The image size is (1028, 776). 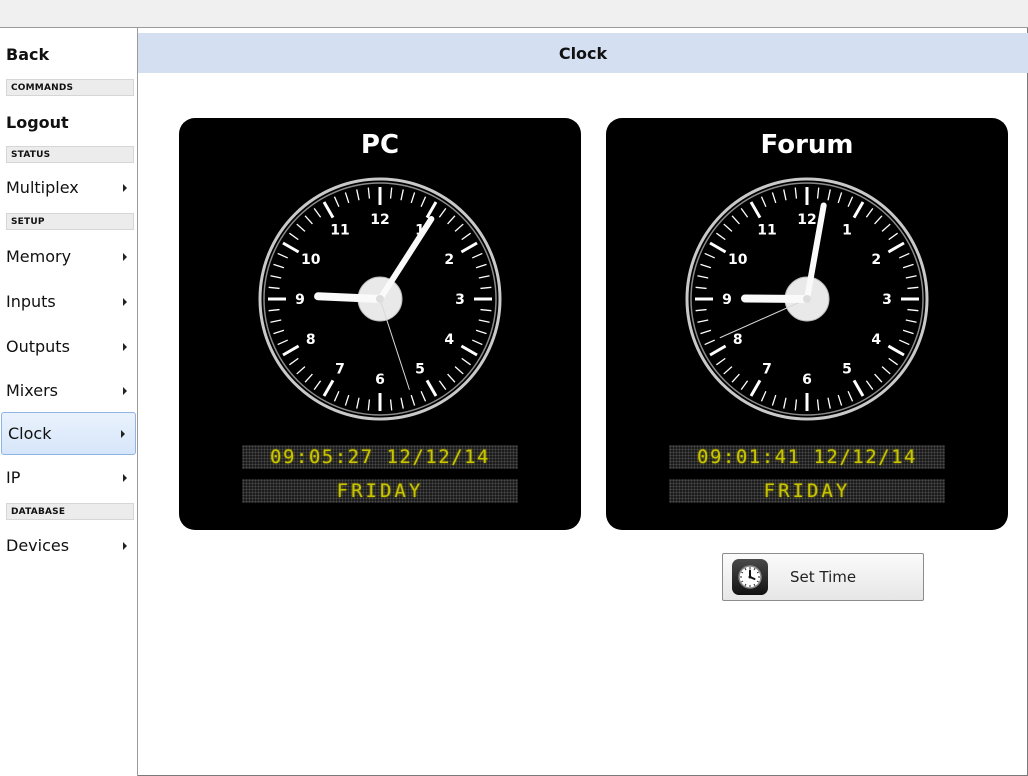 What do you see at coordinates (68, 433) in the screenshot?
I see `sidebar-item-clock: Clock` at bounding box center [68, 433].